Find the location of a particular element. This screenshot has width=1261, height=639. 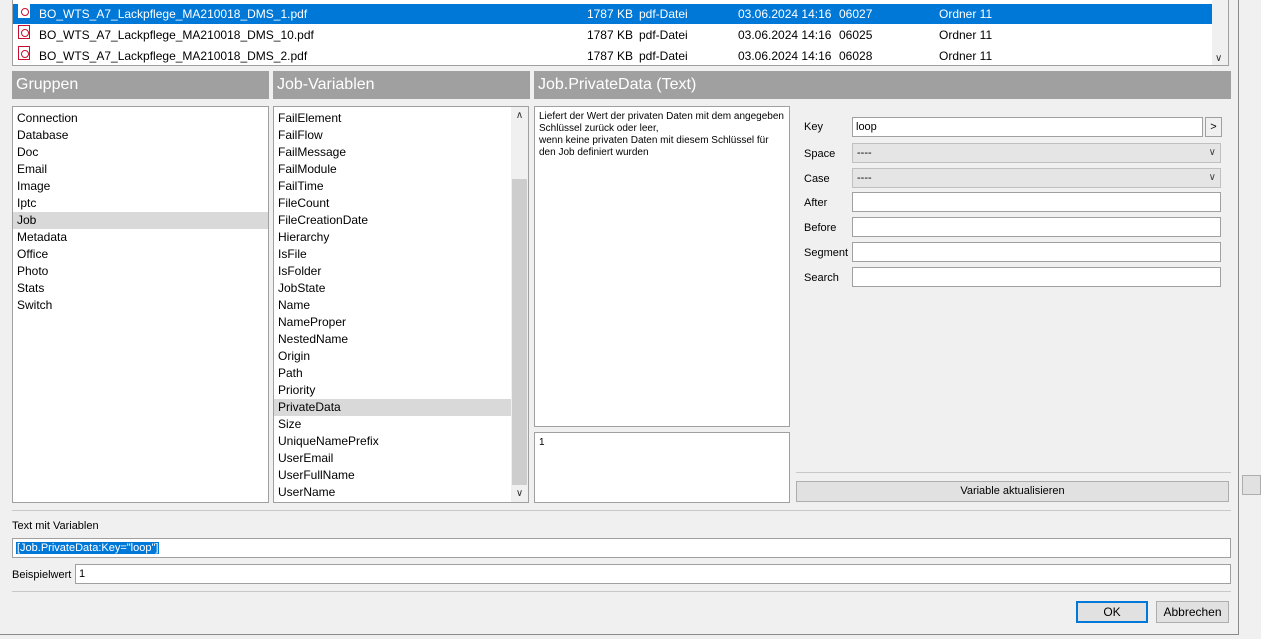

variable-item-filecount: FileCount is located at coordinates (392, 203).